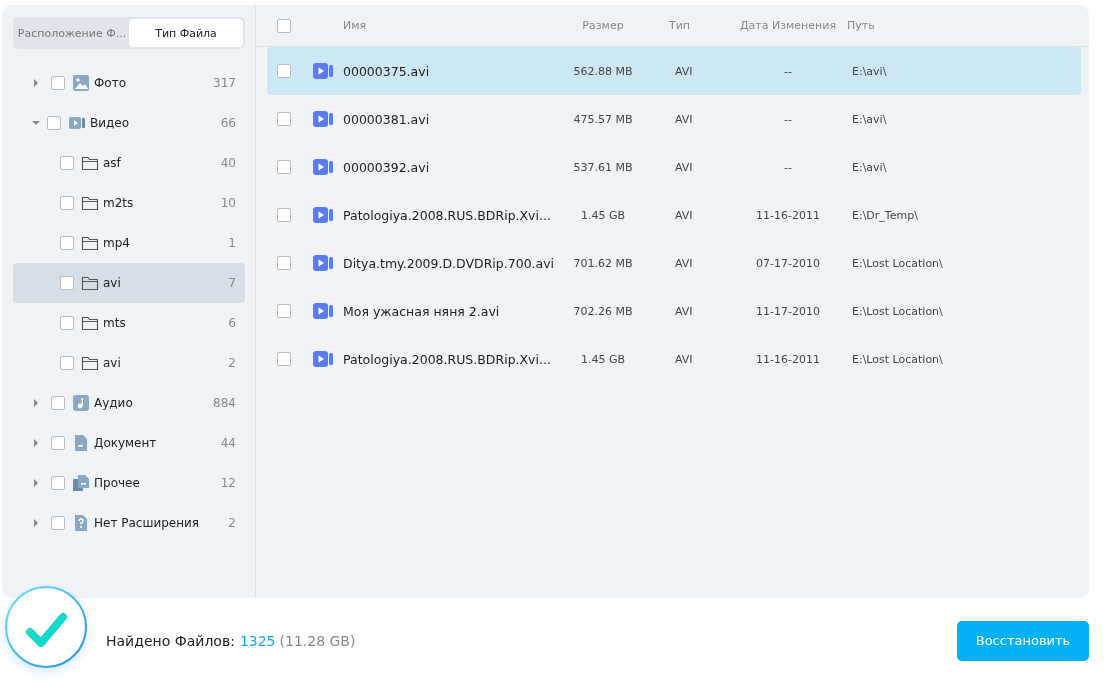 This screenshot has height=683, width=1109. What do you see at coordinates (386, 71) in the screenshot?
I see `table-cell-text: 00000375.avi` at bounding box center [386, 71].